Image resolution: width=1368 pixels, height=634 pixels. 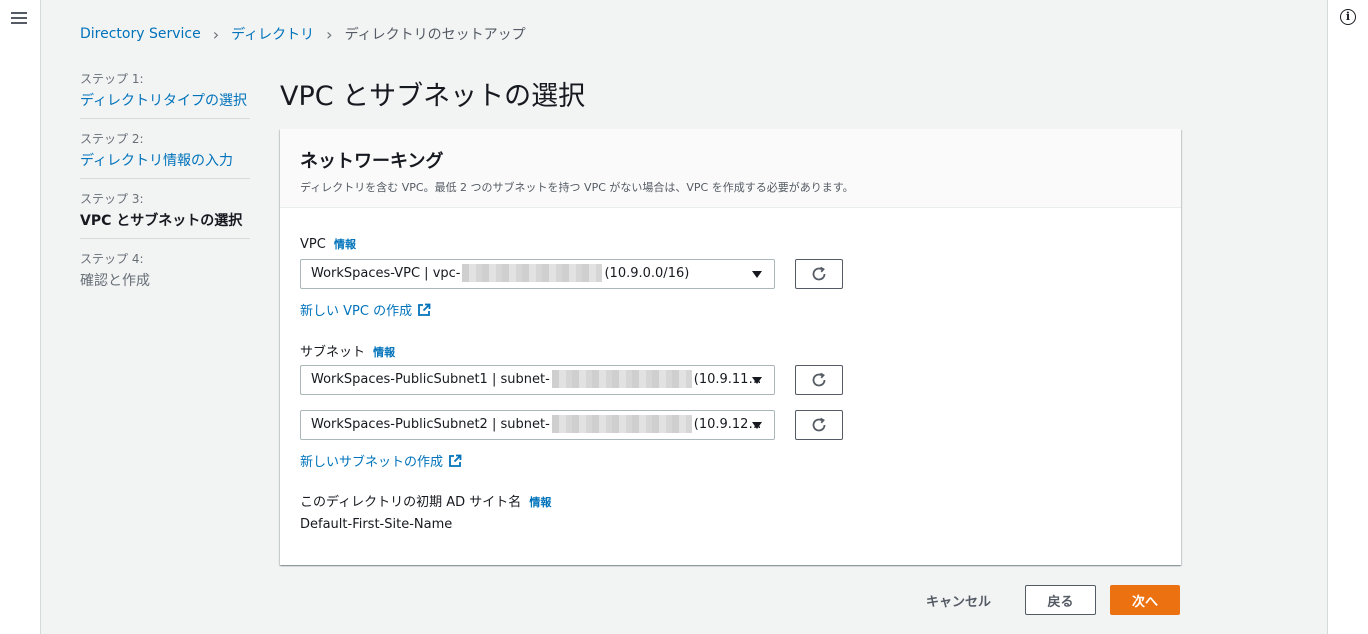 I want to click on create-vpc-link-text: 新しい VPC の作成, so click(x=356, y=311).